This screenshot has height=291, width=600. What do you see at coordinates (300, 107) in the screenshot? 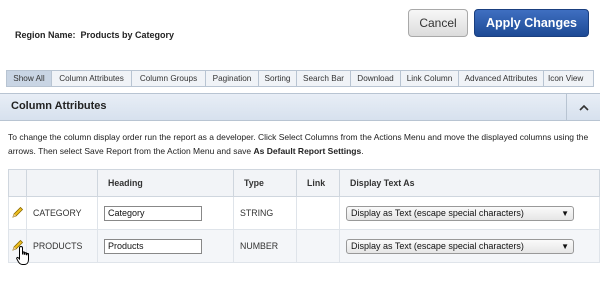
I see `column-attributes-panel-header: Column Attributes` at bounding box center [300, 107].